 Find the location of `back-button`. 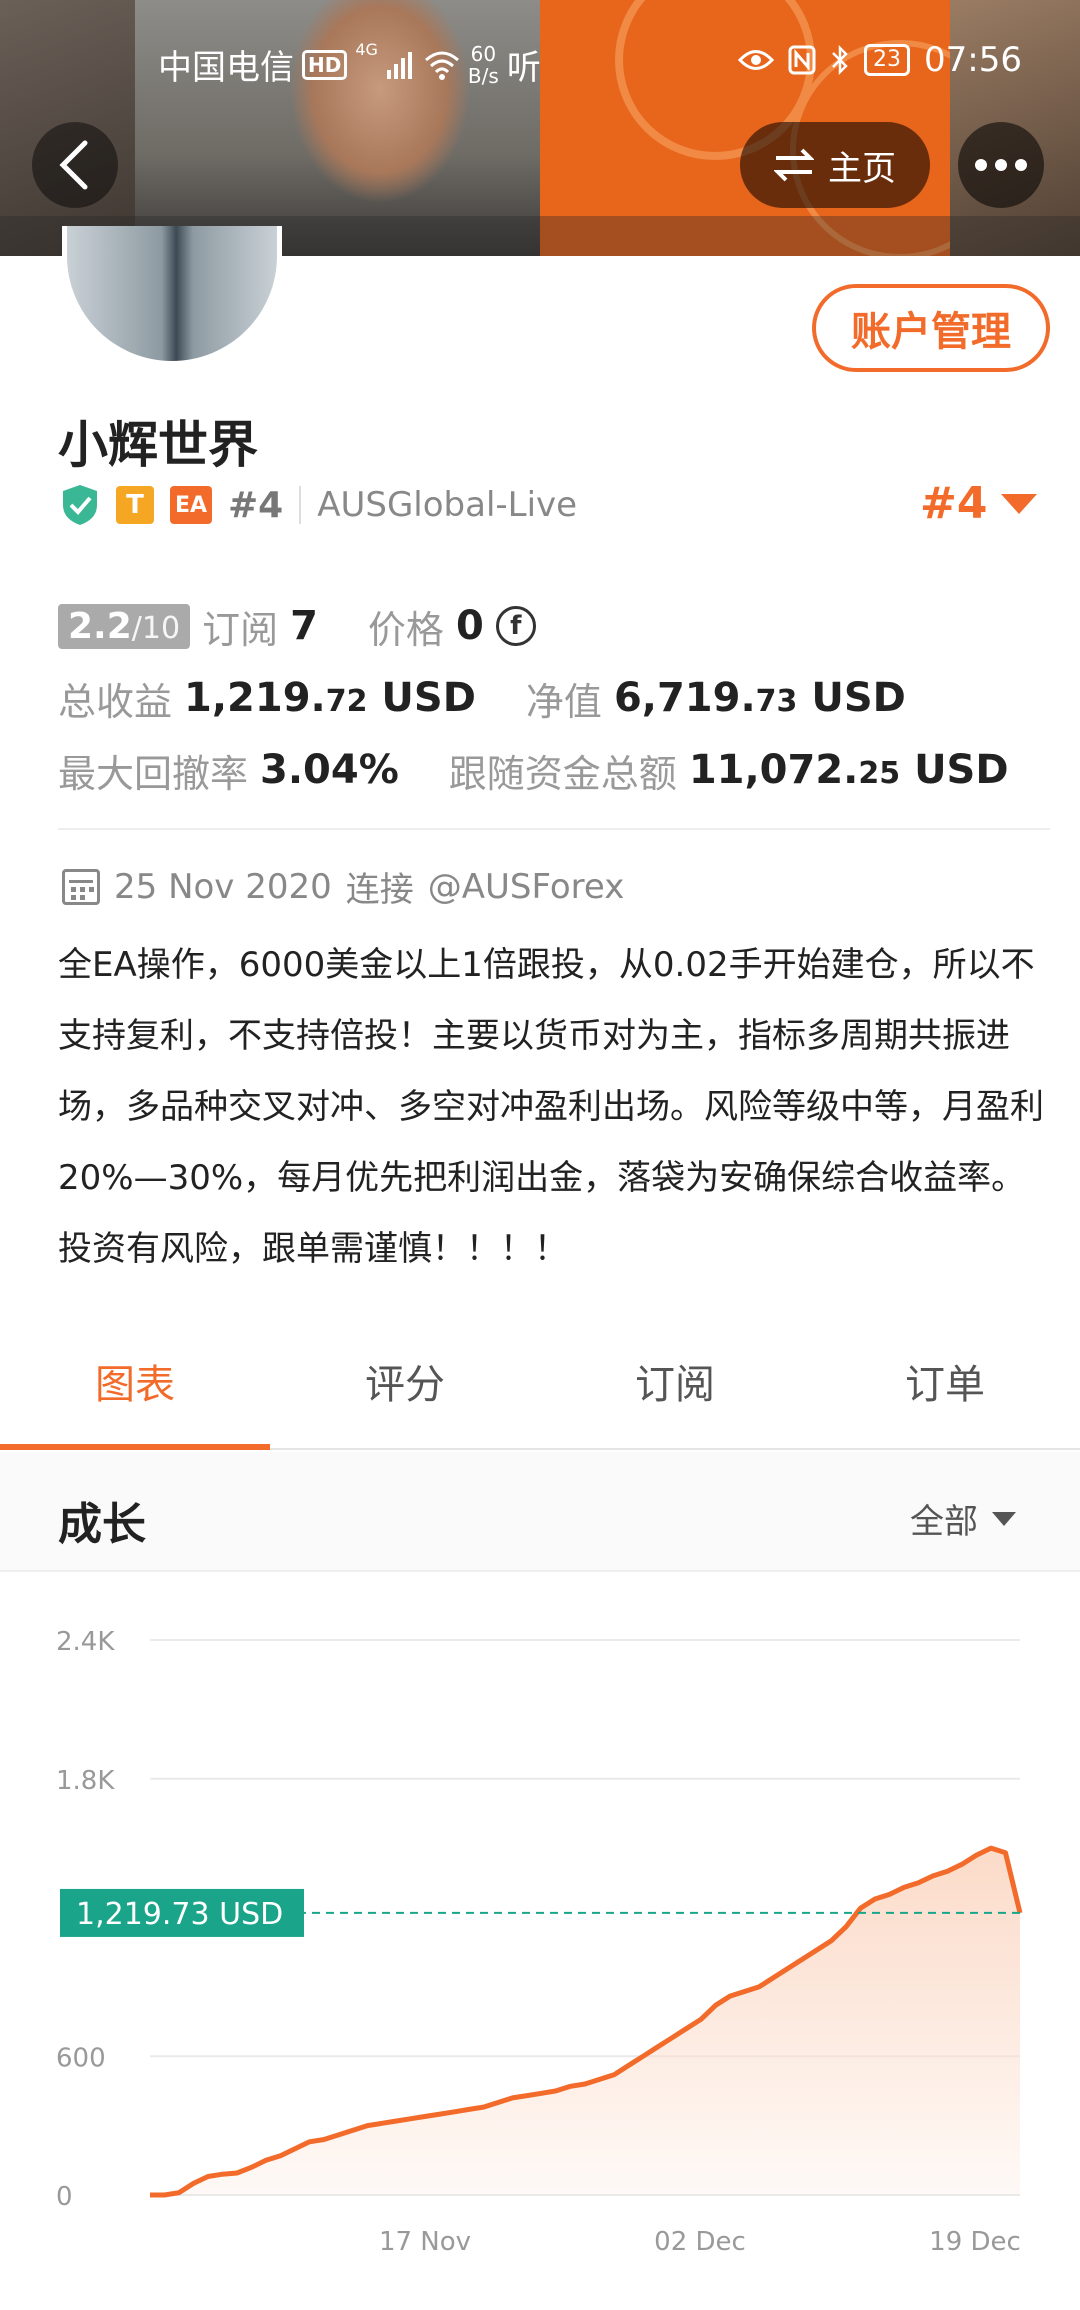

back-button is located at coordinates (75, 165).